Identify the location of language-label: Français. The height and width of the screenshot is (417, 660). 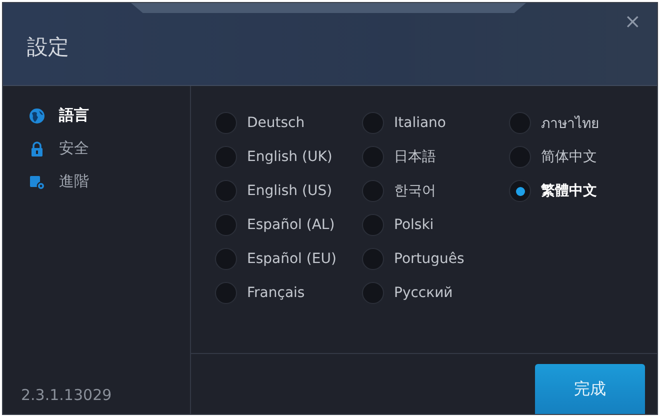
(276, 293).